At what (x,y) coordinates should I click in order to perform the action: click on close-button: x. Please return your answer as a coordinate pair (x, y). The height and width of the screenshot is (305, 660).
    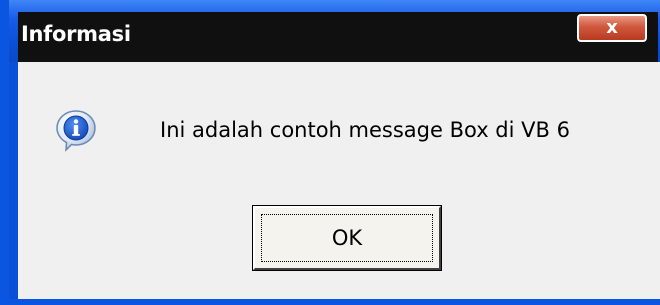
    Looking at the image, I should click on (612, 28).